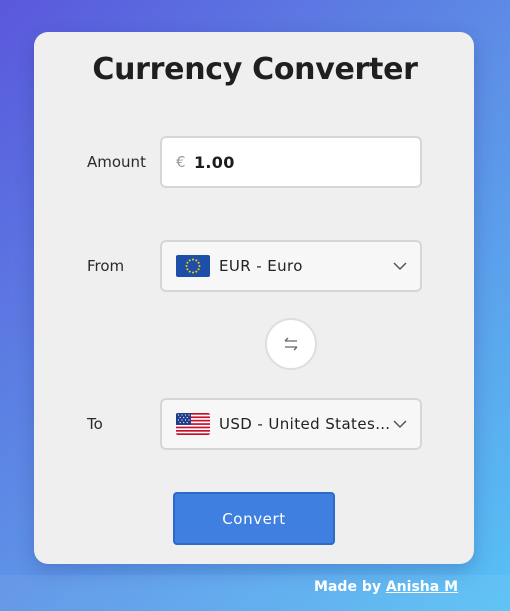 This screenshot has height=611, width=510. I want to click on amount-value: 1.00, so click(214, 162).